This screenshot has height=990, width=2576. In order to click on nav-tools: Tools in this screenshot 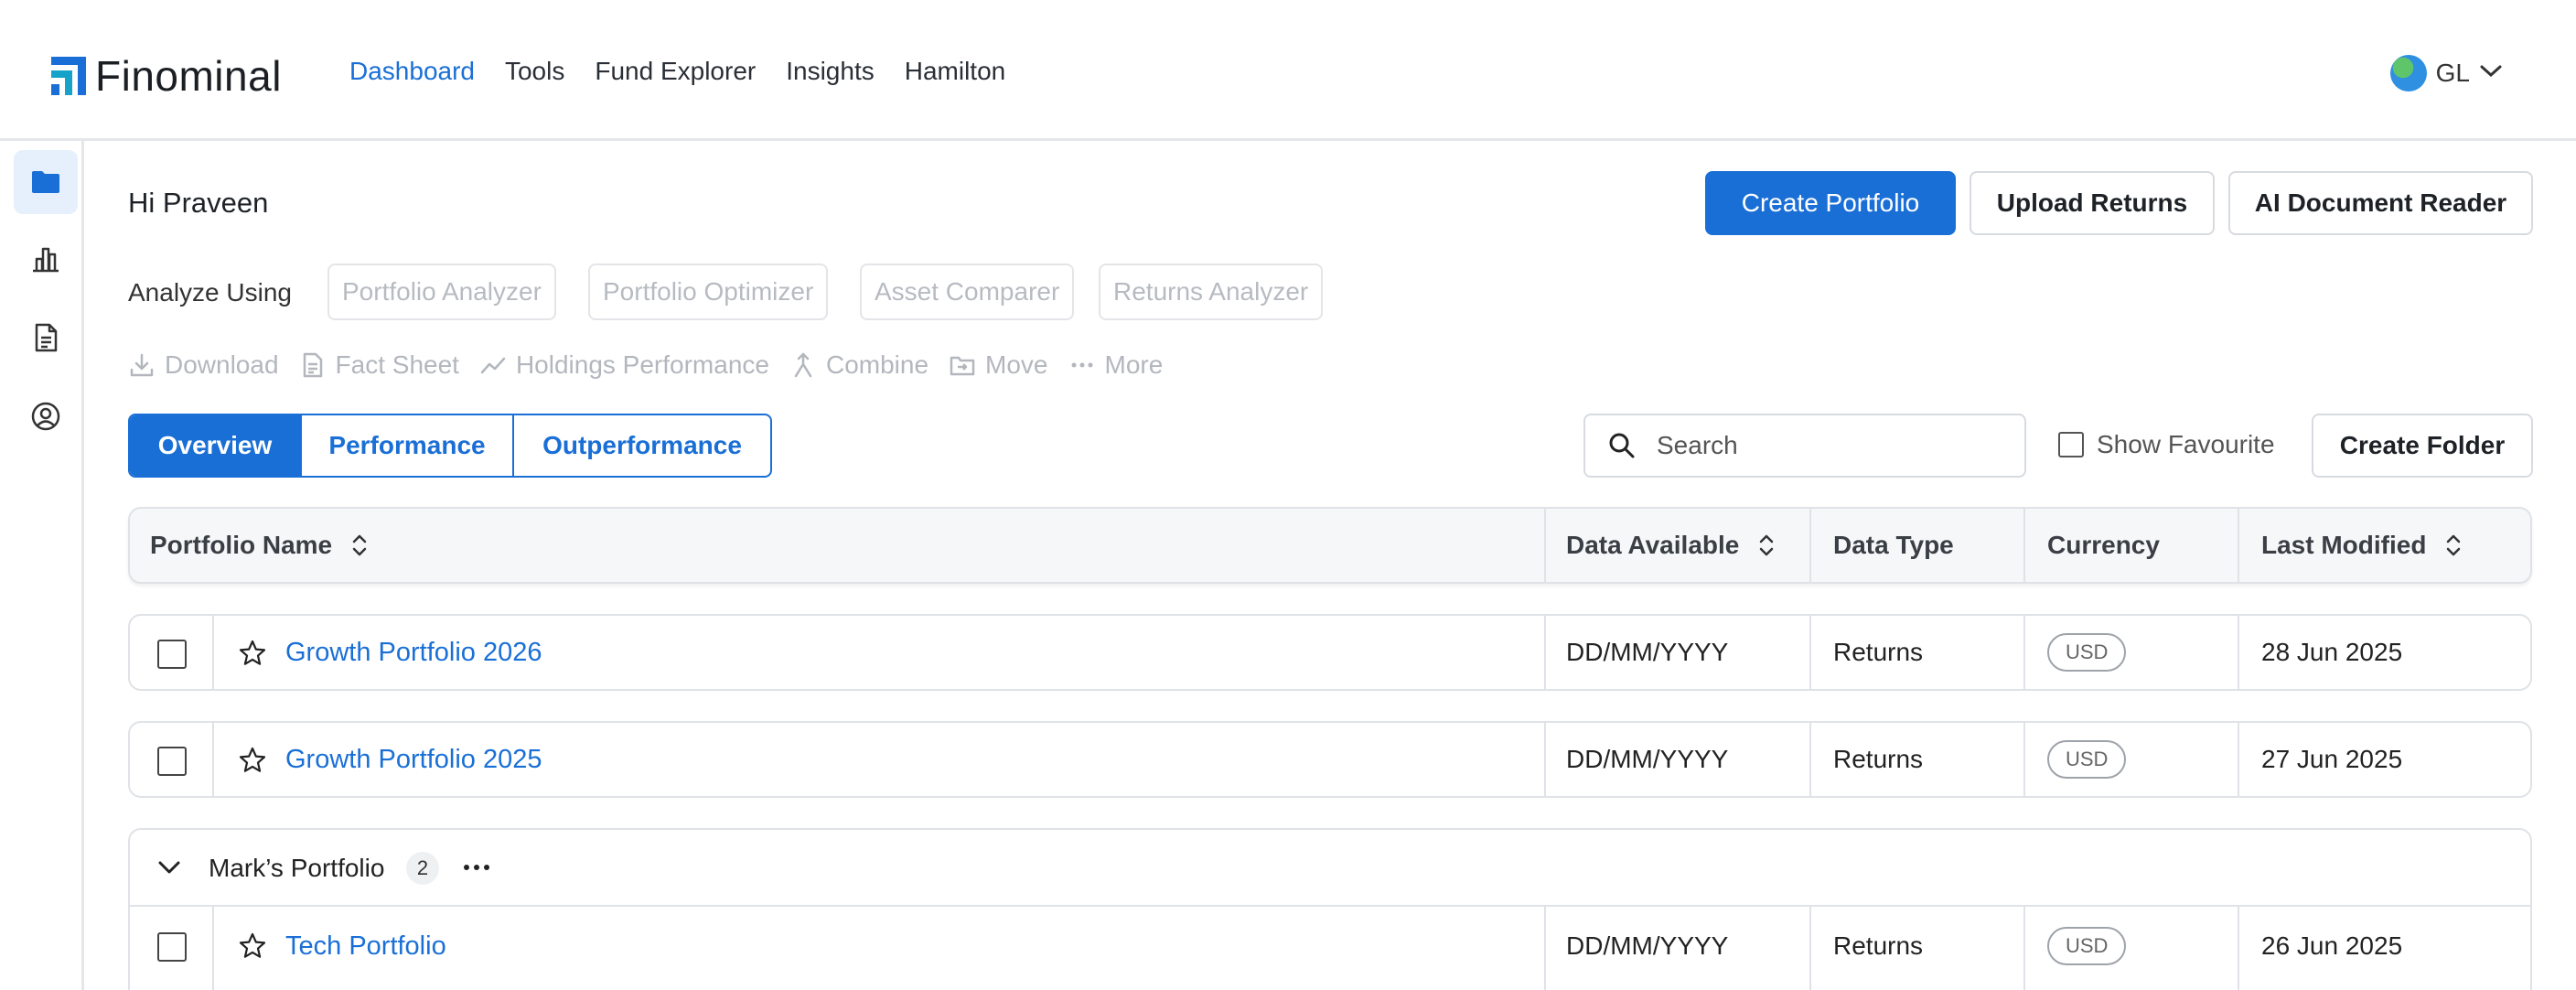, I will do `click(535, 71)`.